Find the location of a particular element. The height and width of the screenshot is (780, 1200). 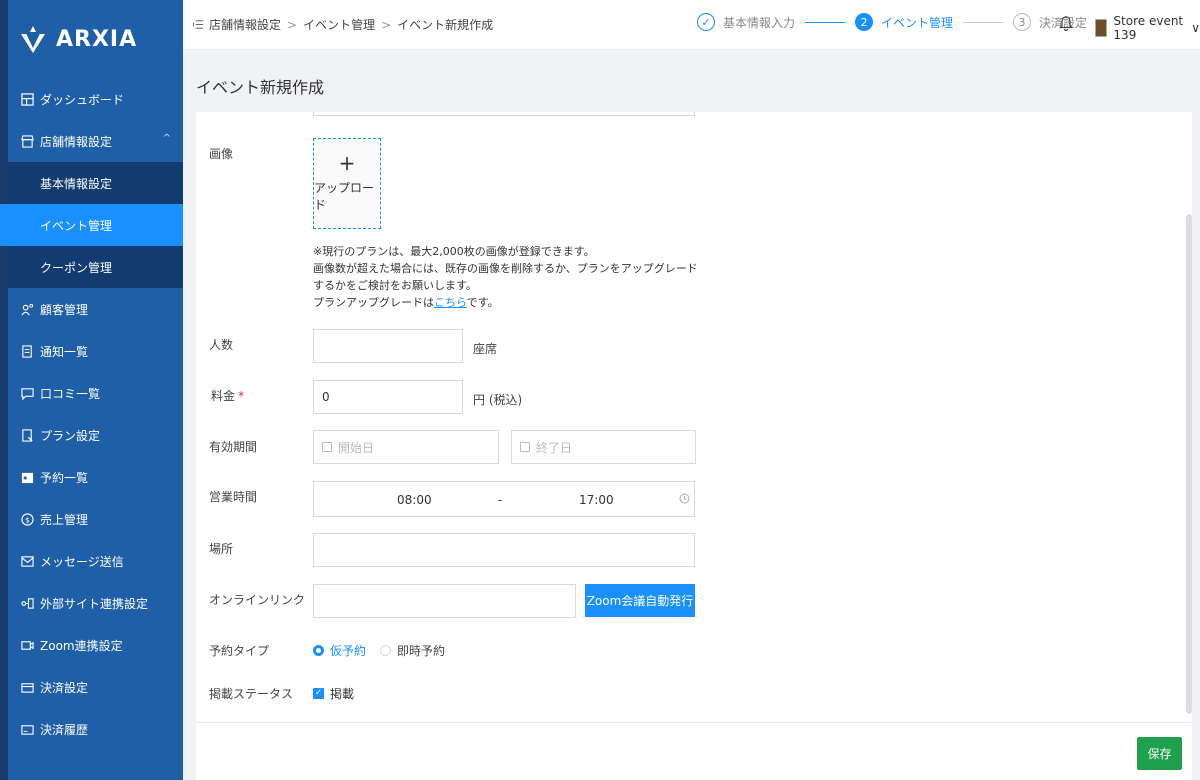

online-link-input is located at coordinates (444, 601).